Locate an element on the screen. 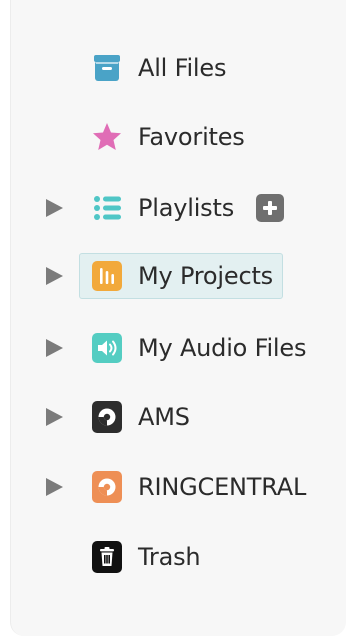  tree-row-favorites: Favorites is located at coordinates (178, 137).